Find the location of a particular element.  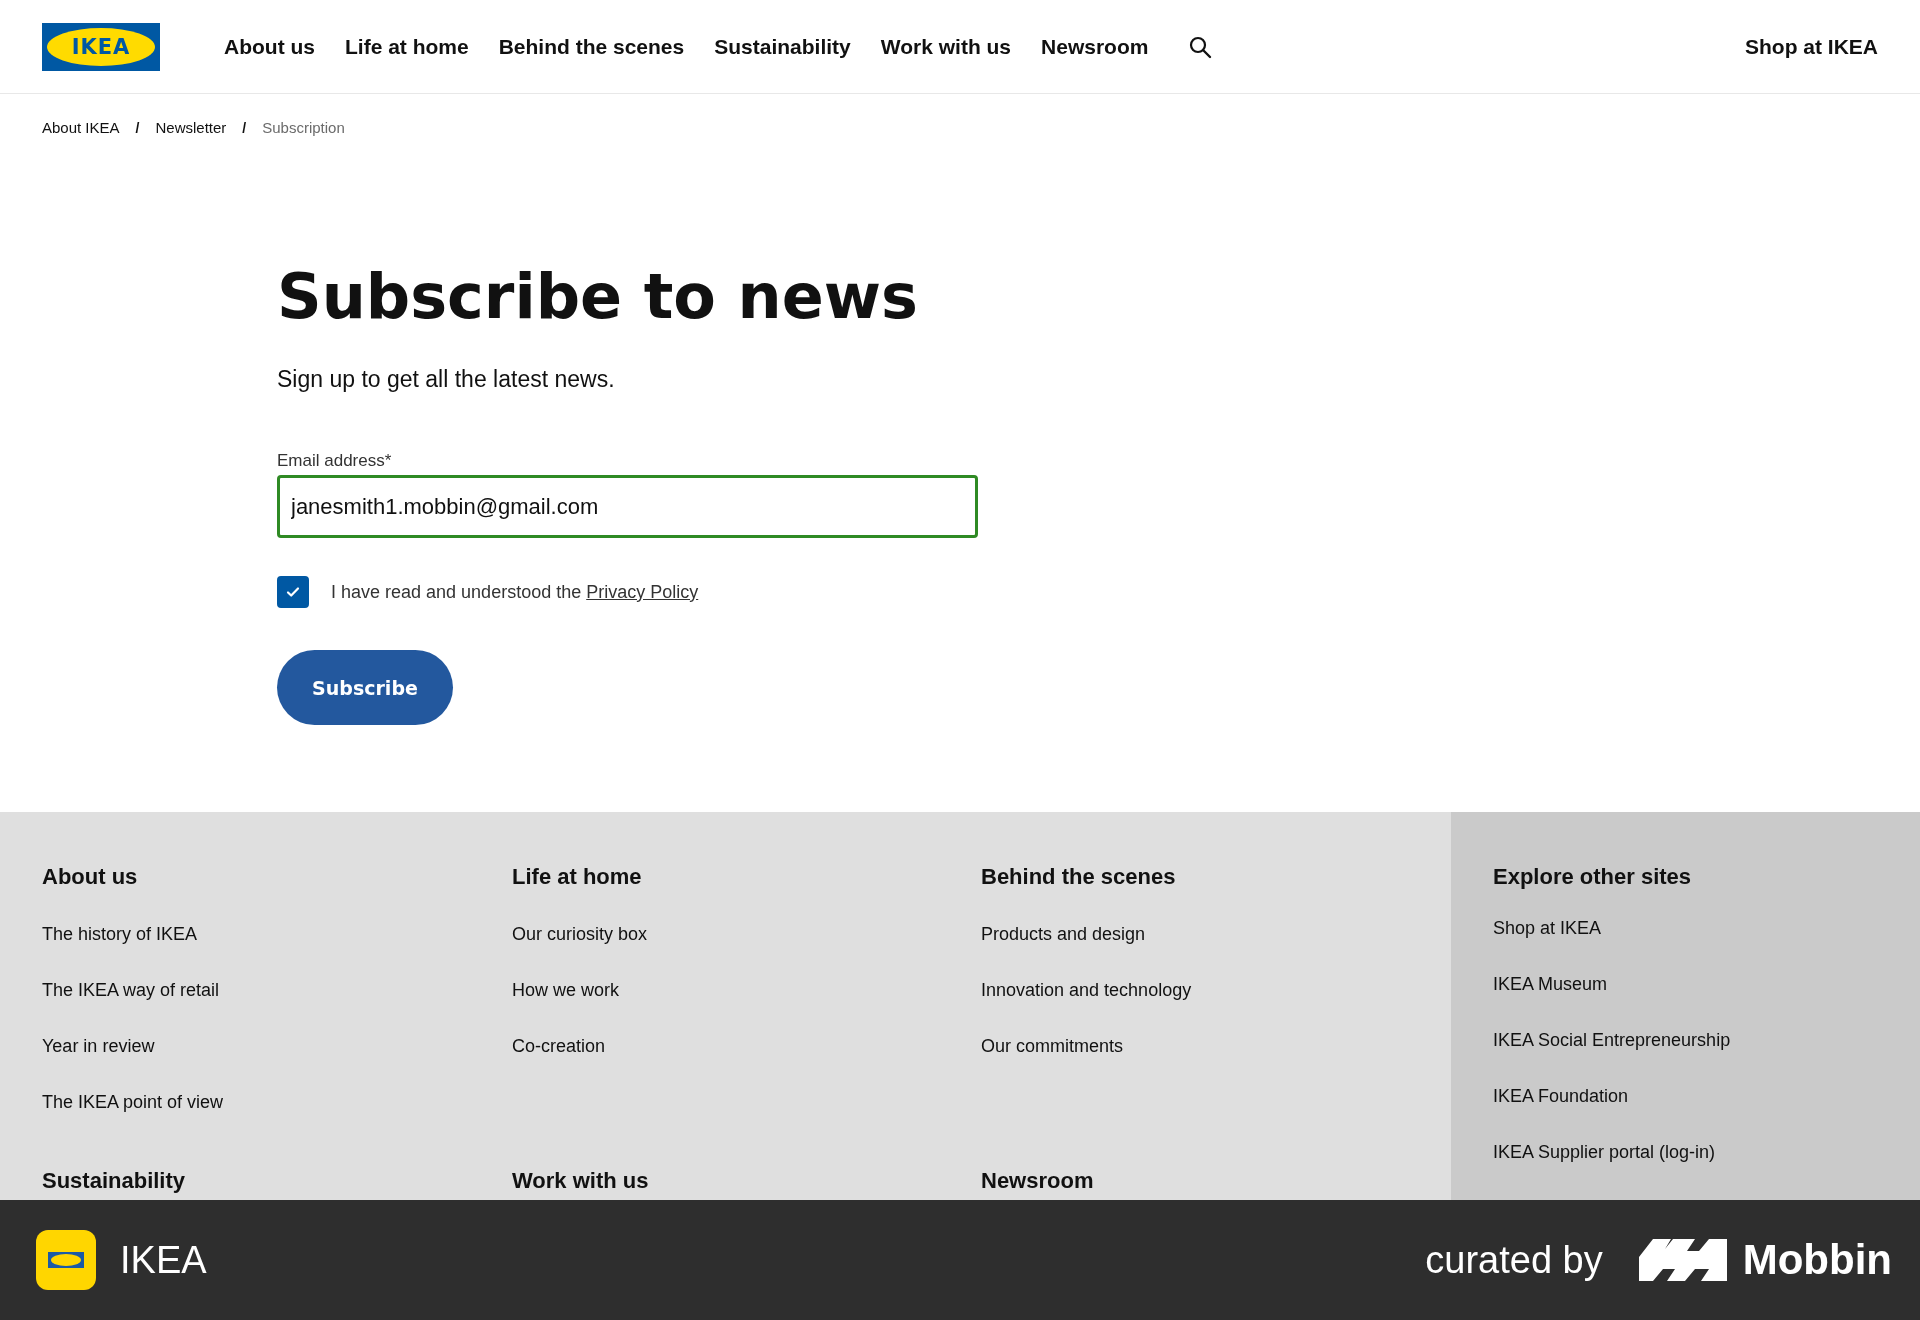

footer-link: Shop at IKEA is located at coordinates (1547, 928).